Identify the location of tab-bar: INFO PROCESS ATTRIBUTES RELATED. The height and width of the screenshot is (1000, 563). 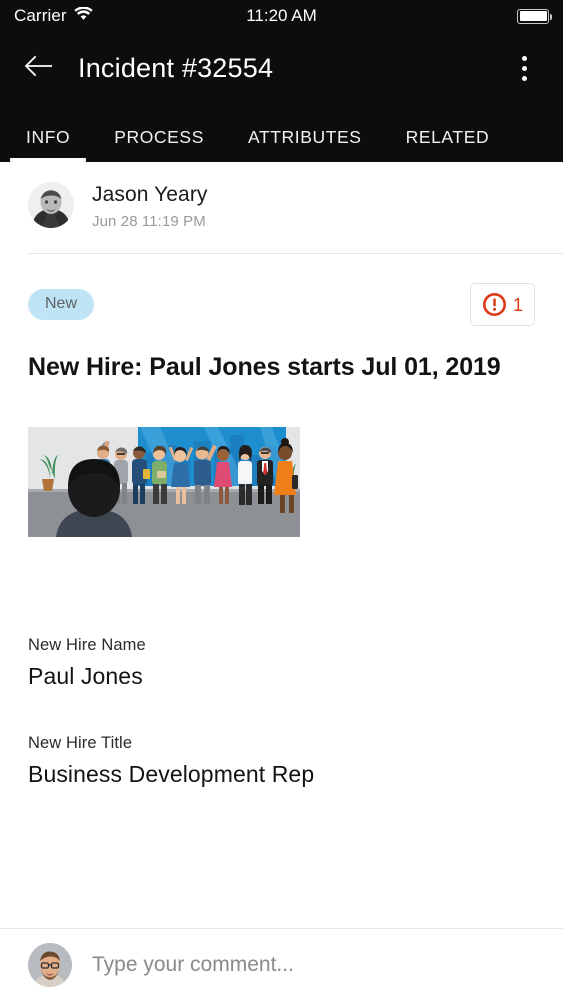
(281, 133).